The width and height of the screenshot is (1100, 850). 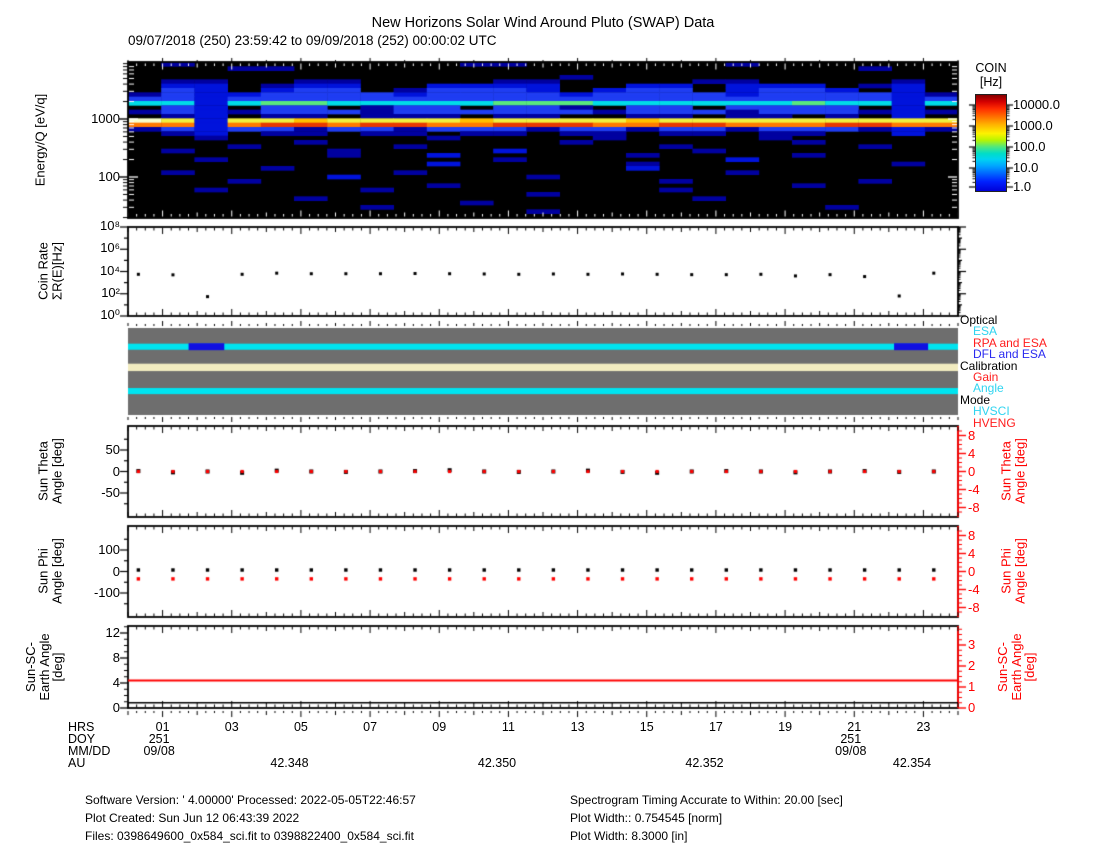 What do you see at coordinates (109, 176) in the screenshot?
I see `energy-ytick-label: 100` at bounding box center [109, 176].